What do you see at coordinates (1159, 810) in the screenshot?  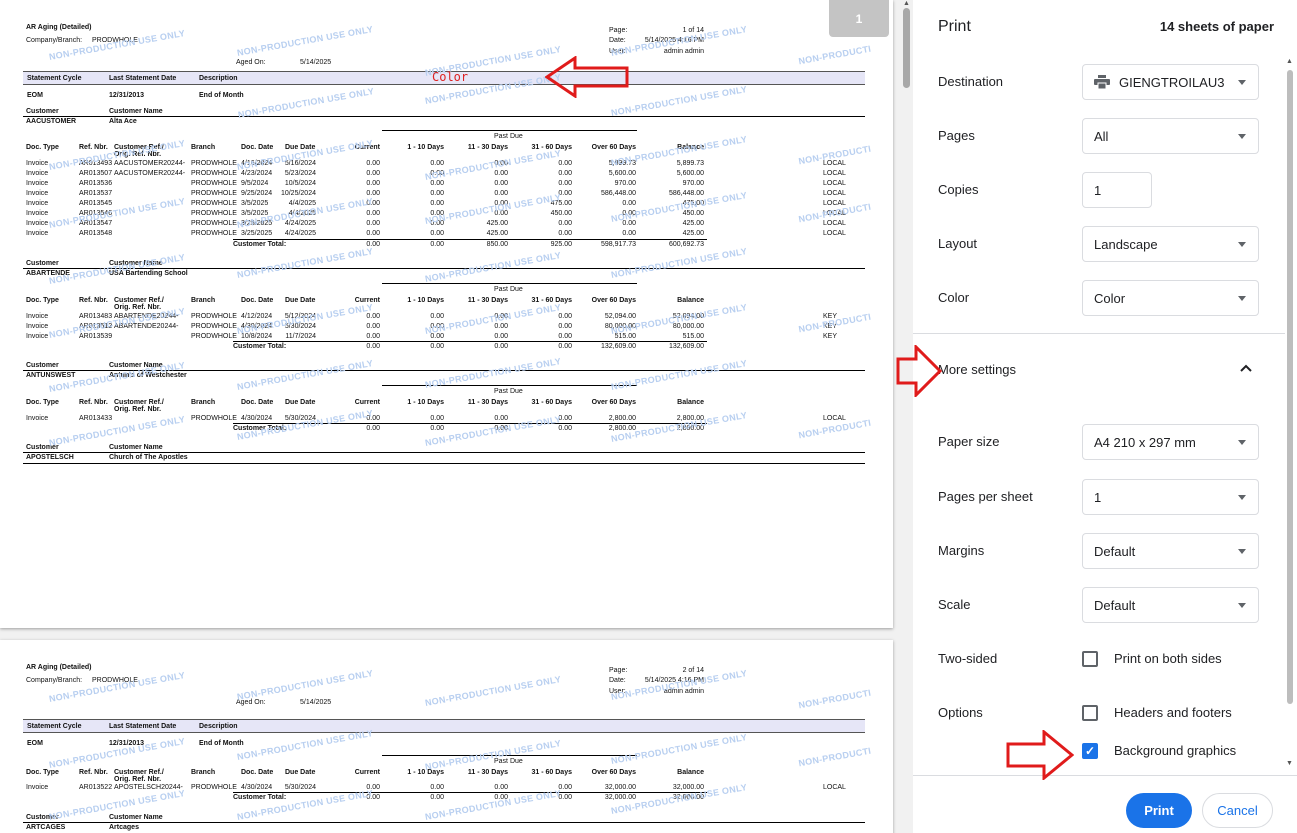 I see `print-button: Print` at bounding box center [1159, 810].